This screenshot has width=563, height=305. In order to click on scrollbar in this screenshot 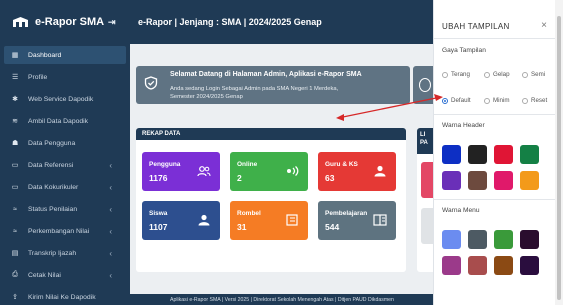, I will do `click(559, 152)`.